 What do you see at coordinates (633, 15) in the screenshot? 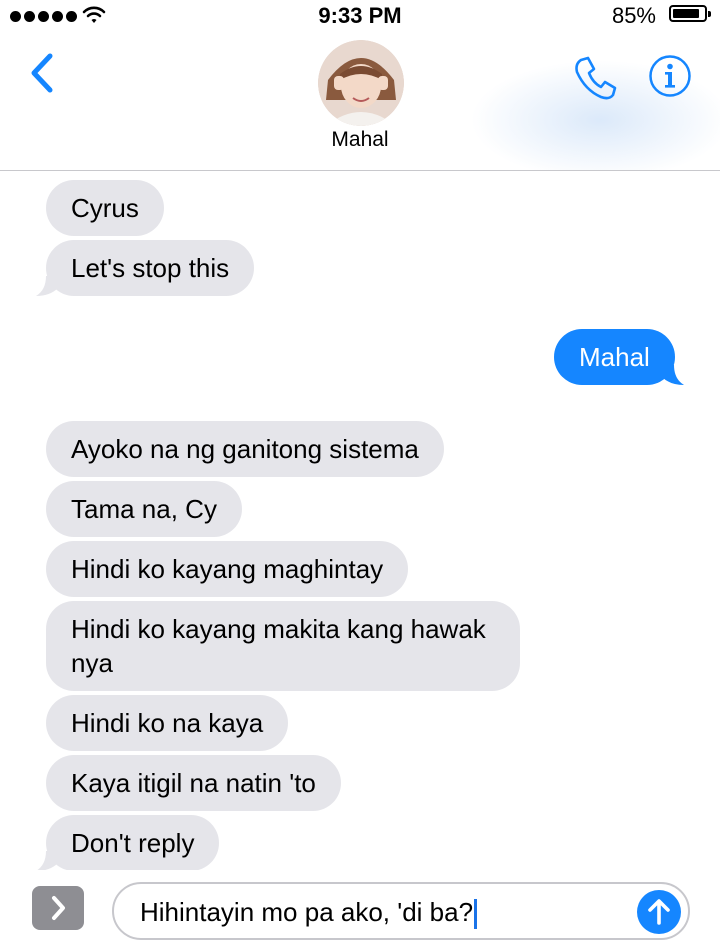
I see `battery-percent: 85%` at bounding box center [633, 15].